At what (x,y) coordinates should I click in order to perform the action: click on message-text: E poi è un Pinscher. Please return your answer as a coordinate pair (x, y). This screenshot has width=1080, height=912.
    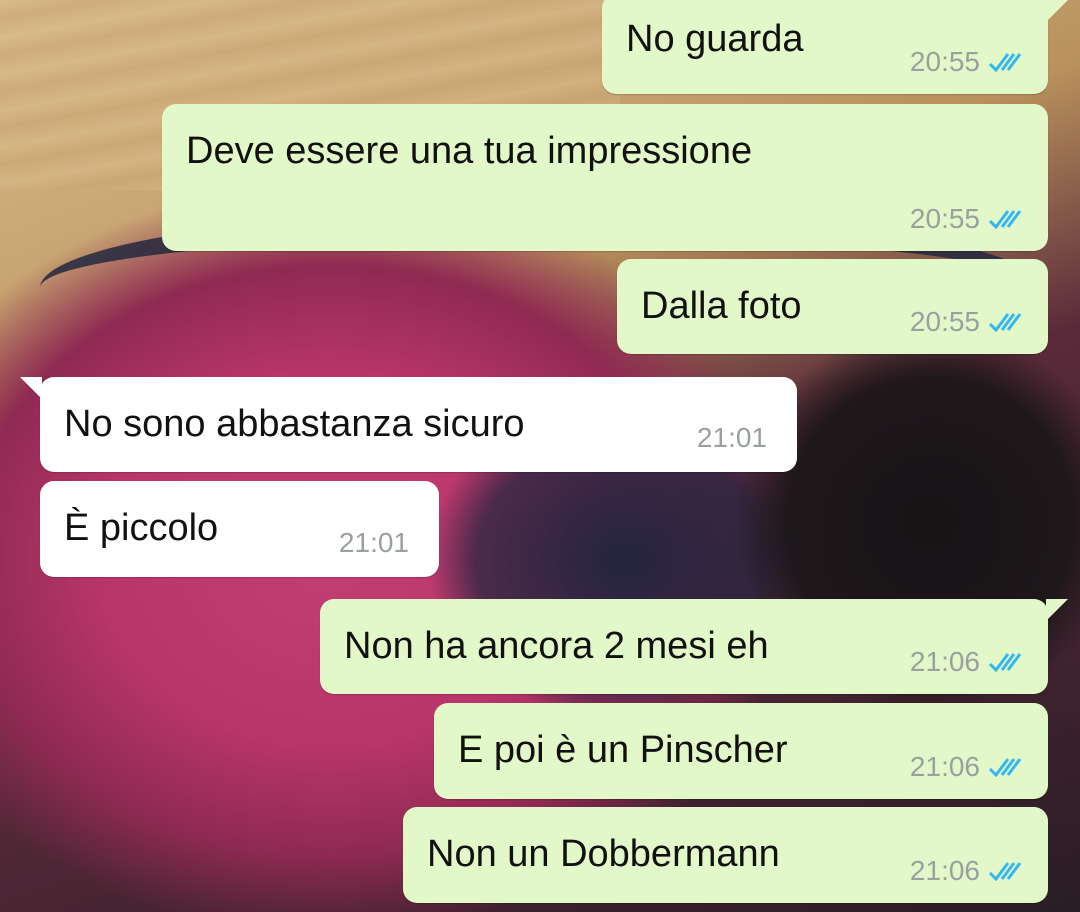
    Looking at the image, I should click on (623, 750).